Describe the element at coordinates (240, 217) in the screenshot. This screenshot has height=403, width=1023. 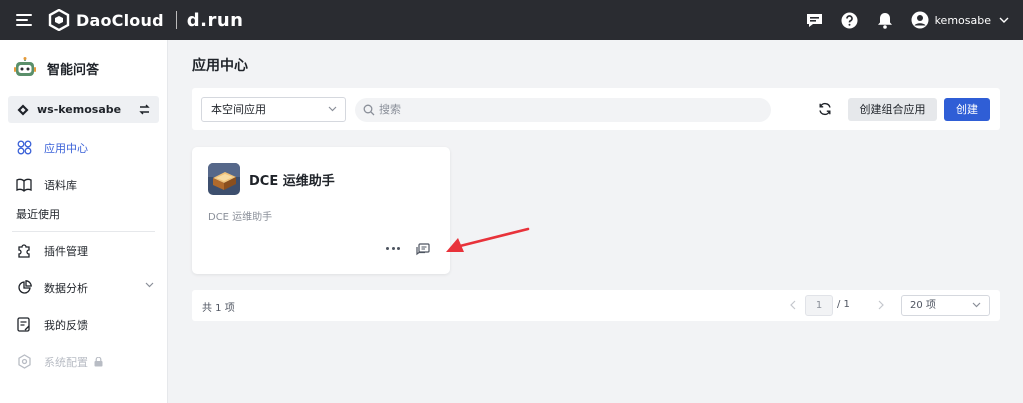
I see `app-description: DCE 运维助手` at that location.